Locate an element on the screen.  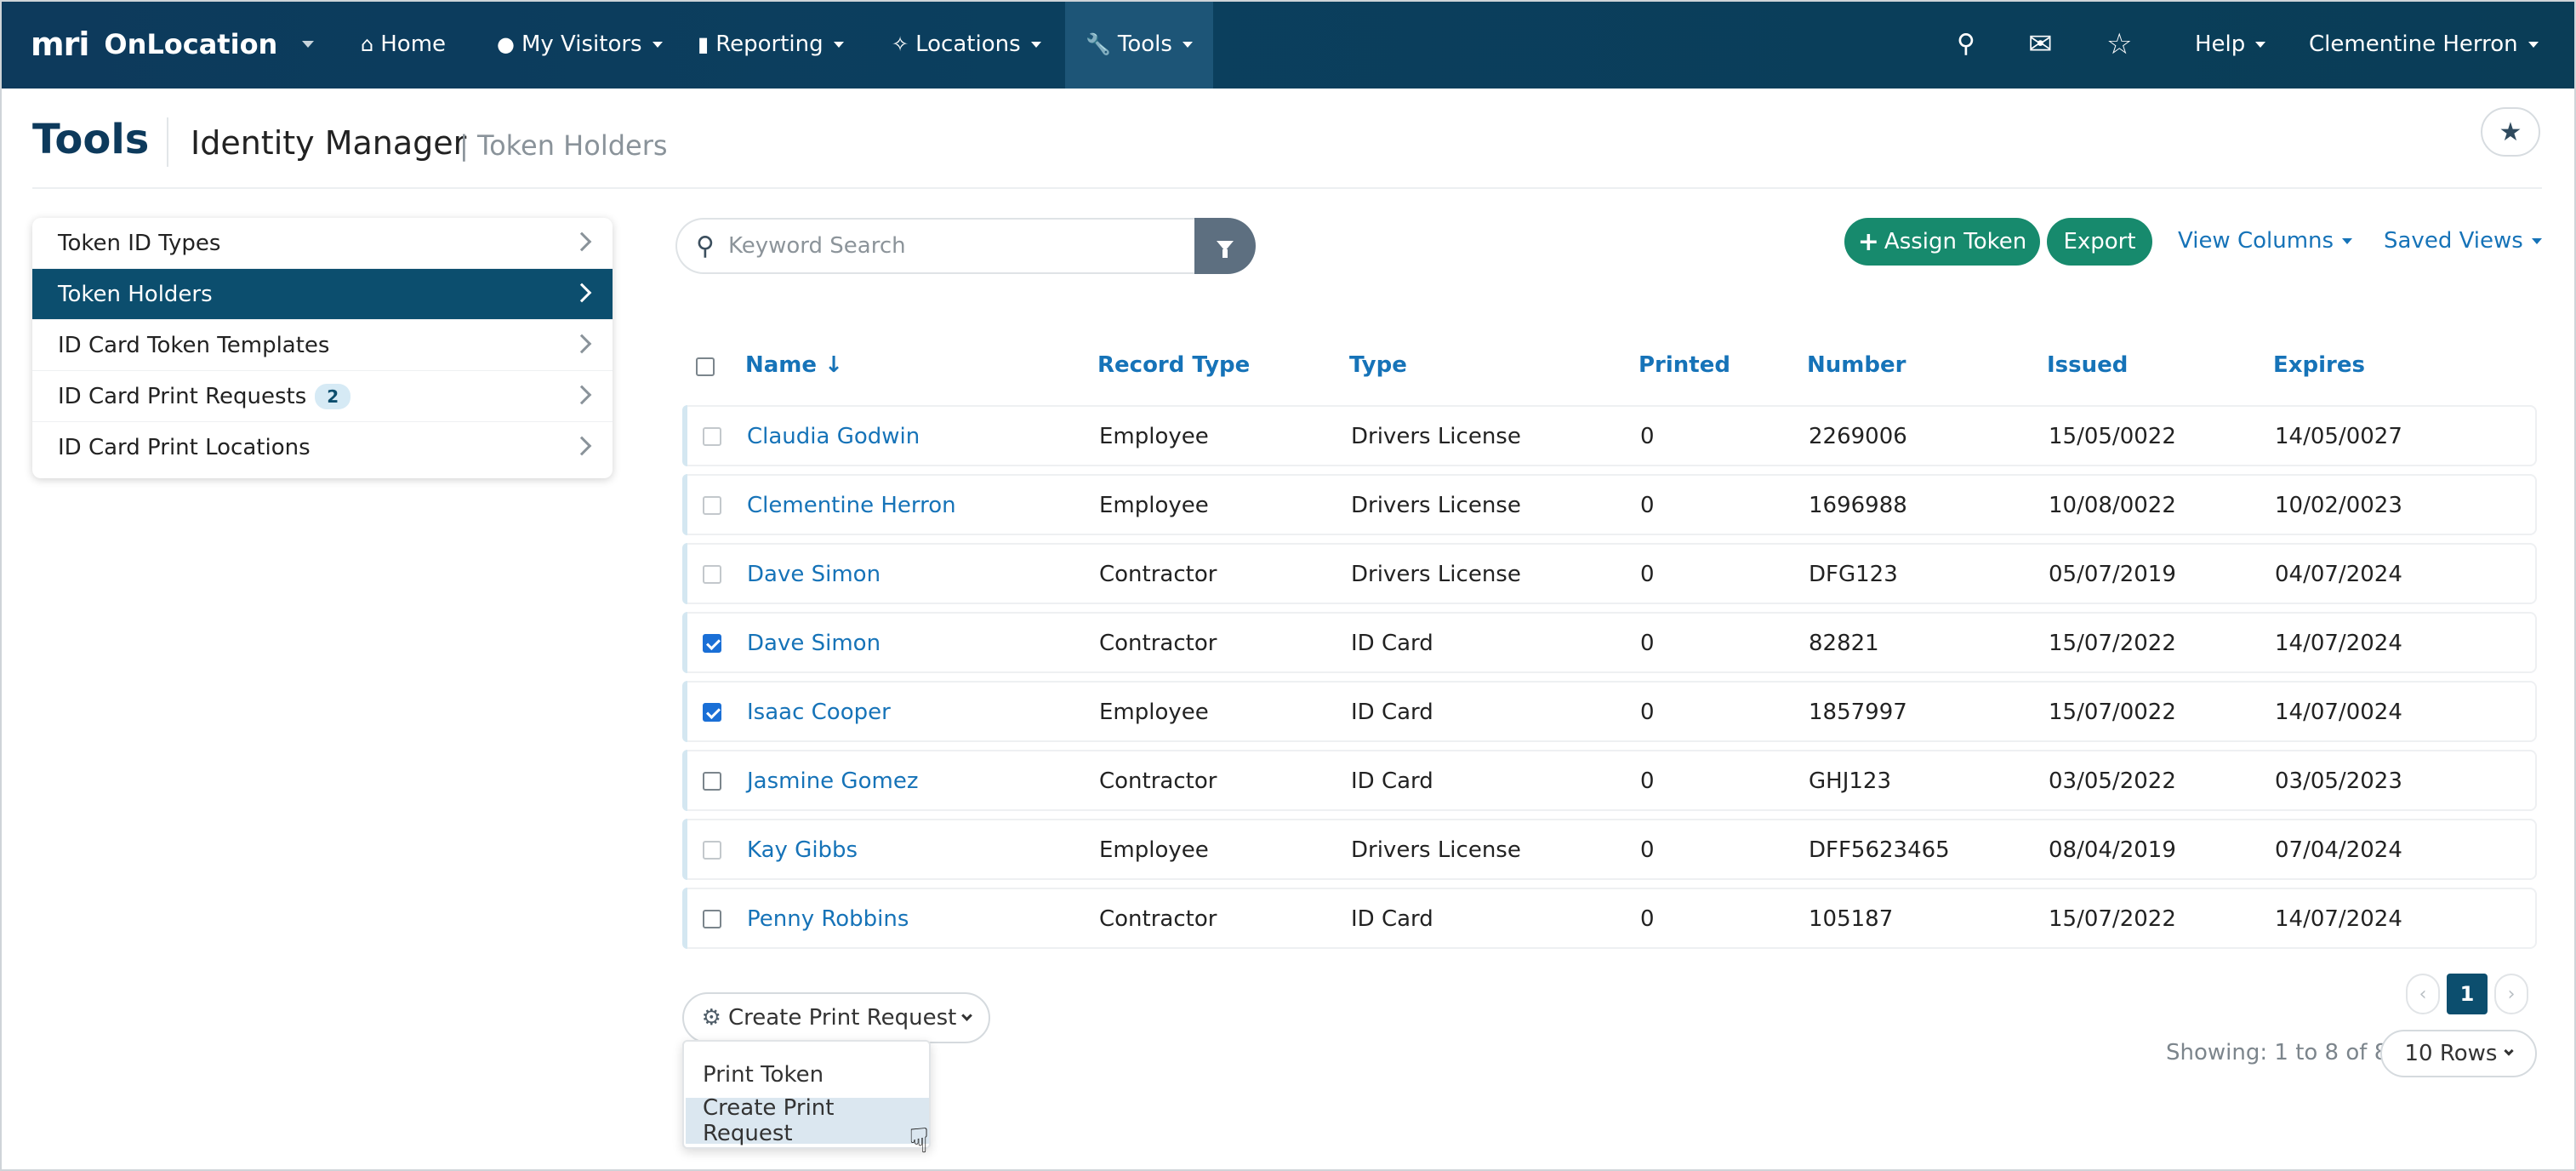
select-all-checkbox is located at coordinates (706, 366).